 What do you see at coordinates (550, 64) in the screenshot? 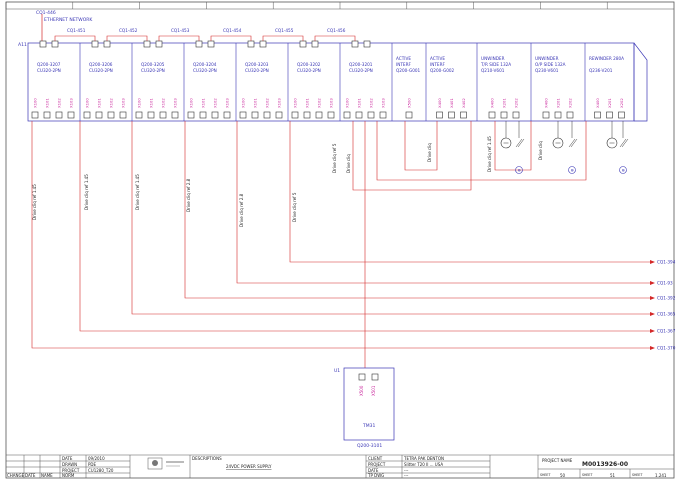
I see `module-name-2: O/P SIDE 132A` at bounding box center [550, 64].